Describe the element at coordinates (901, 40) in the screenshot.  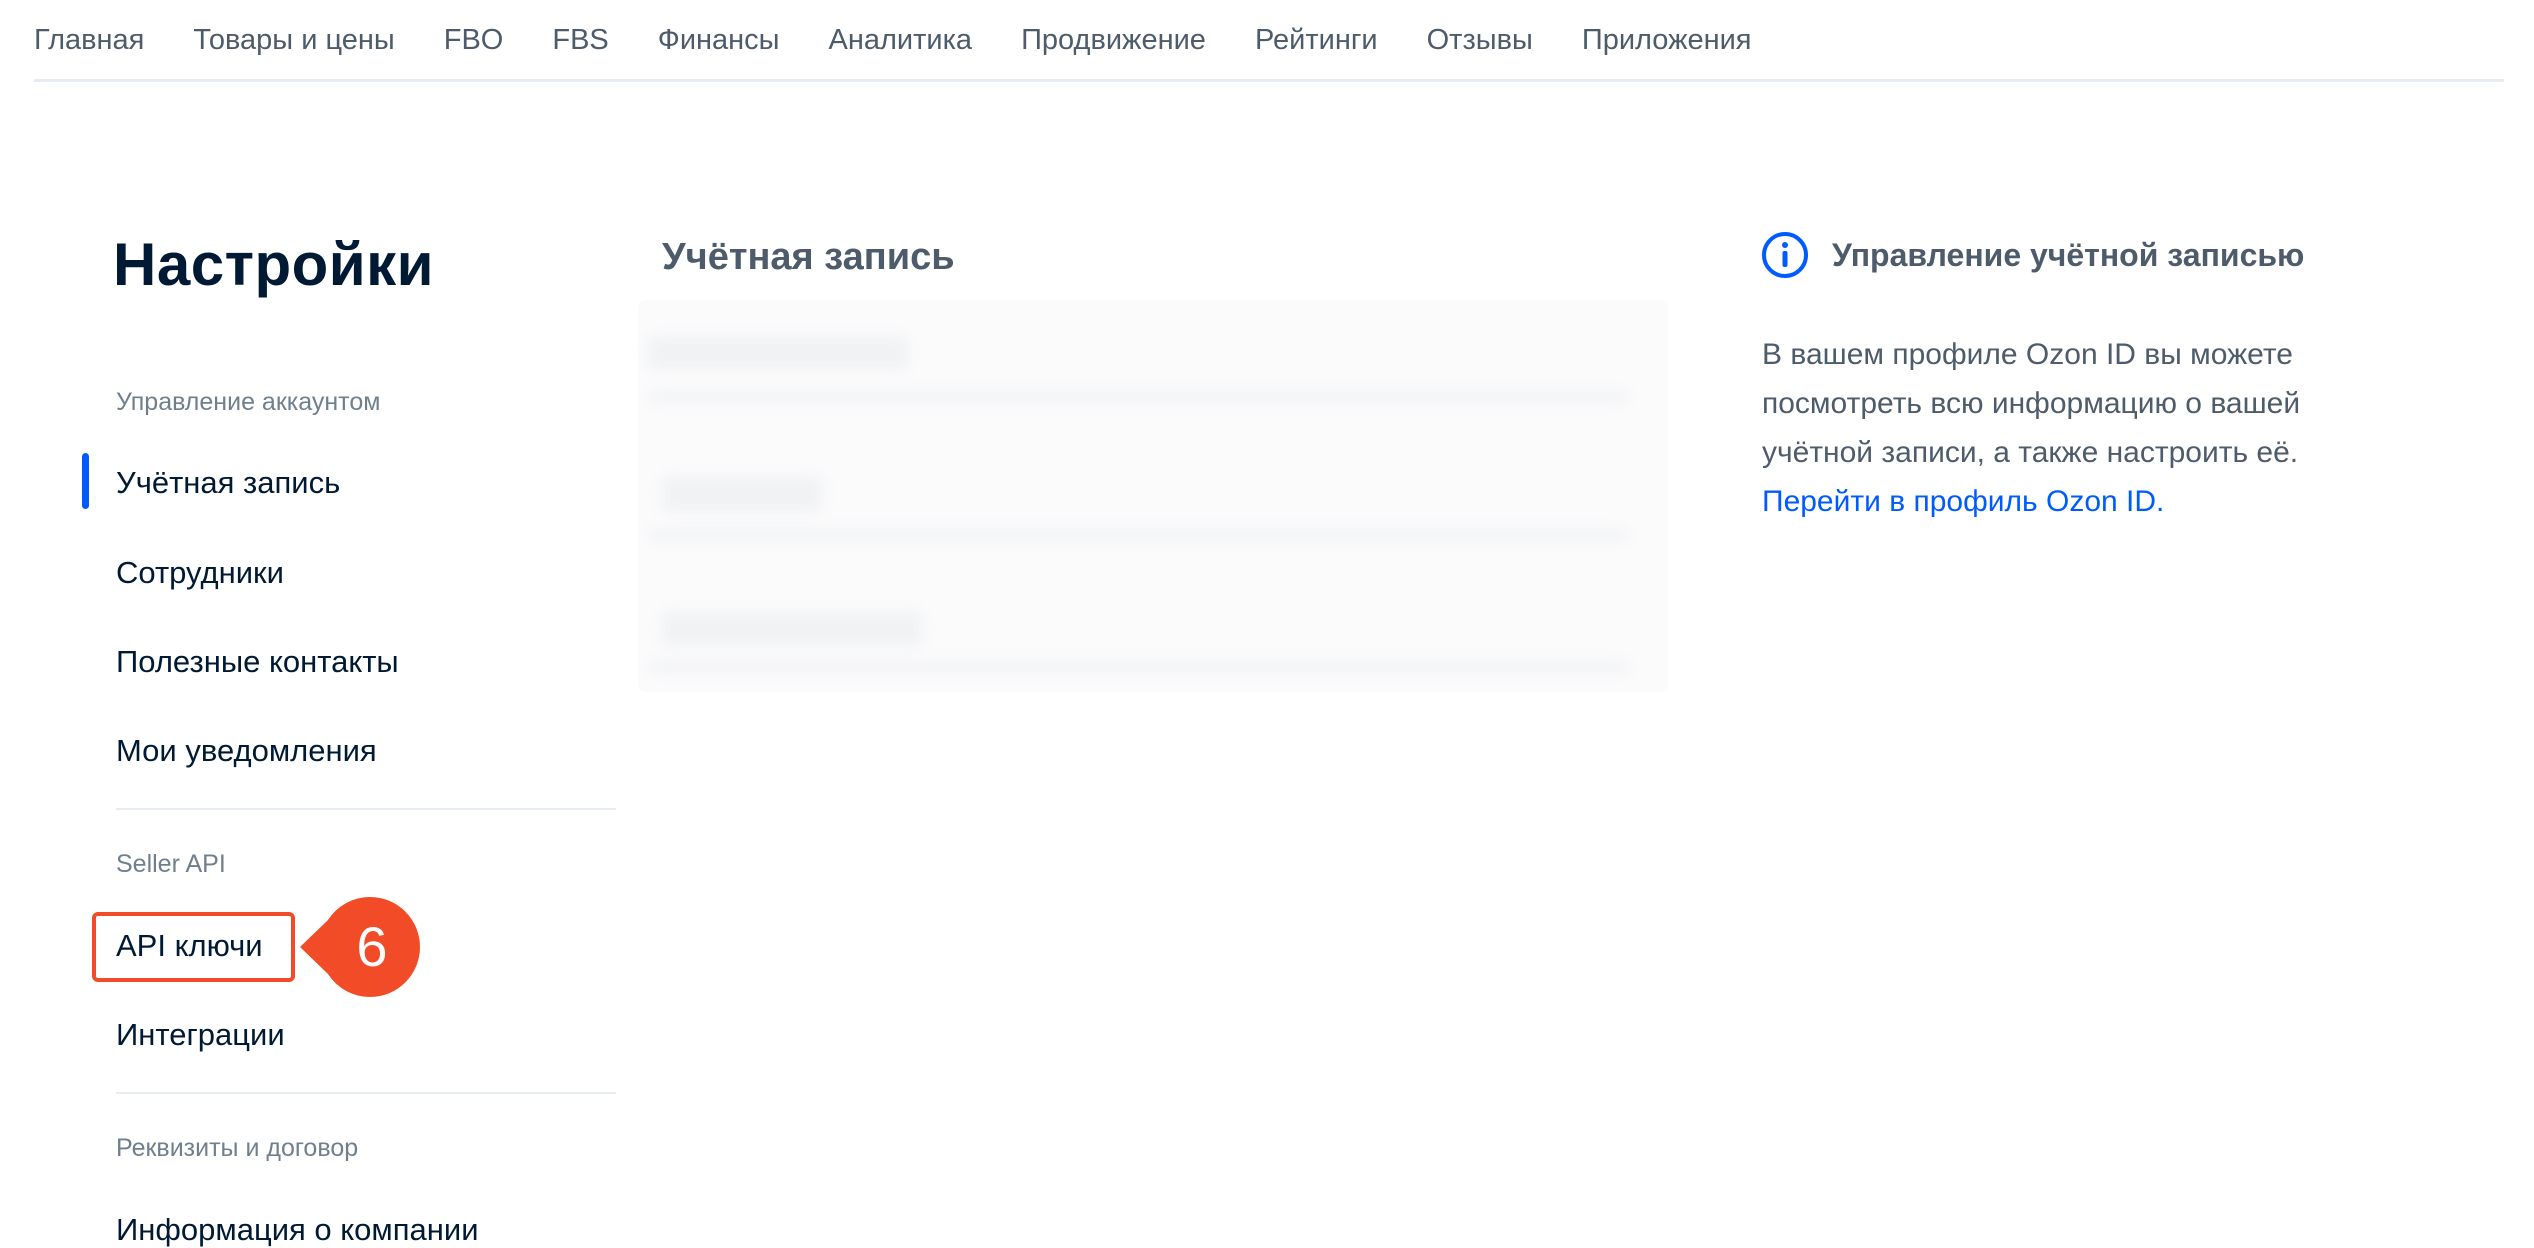
I see `nav-item-analytics: Аналитика` at that location.